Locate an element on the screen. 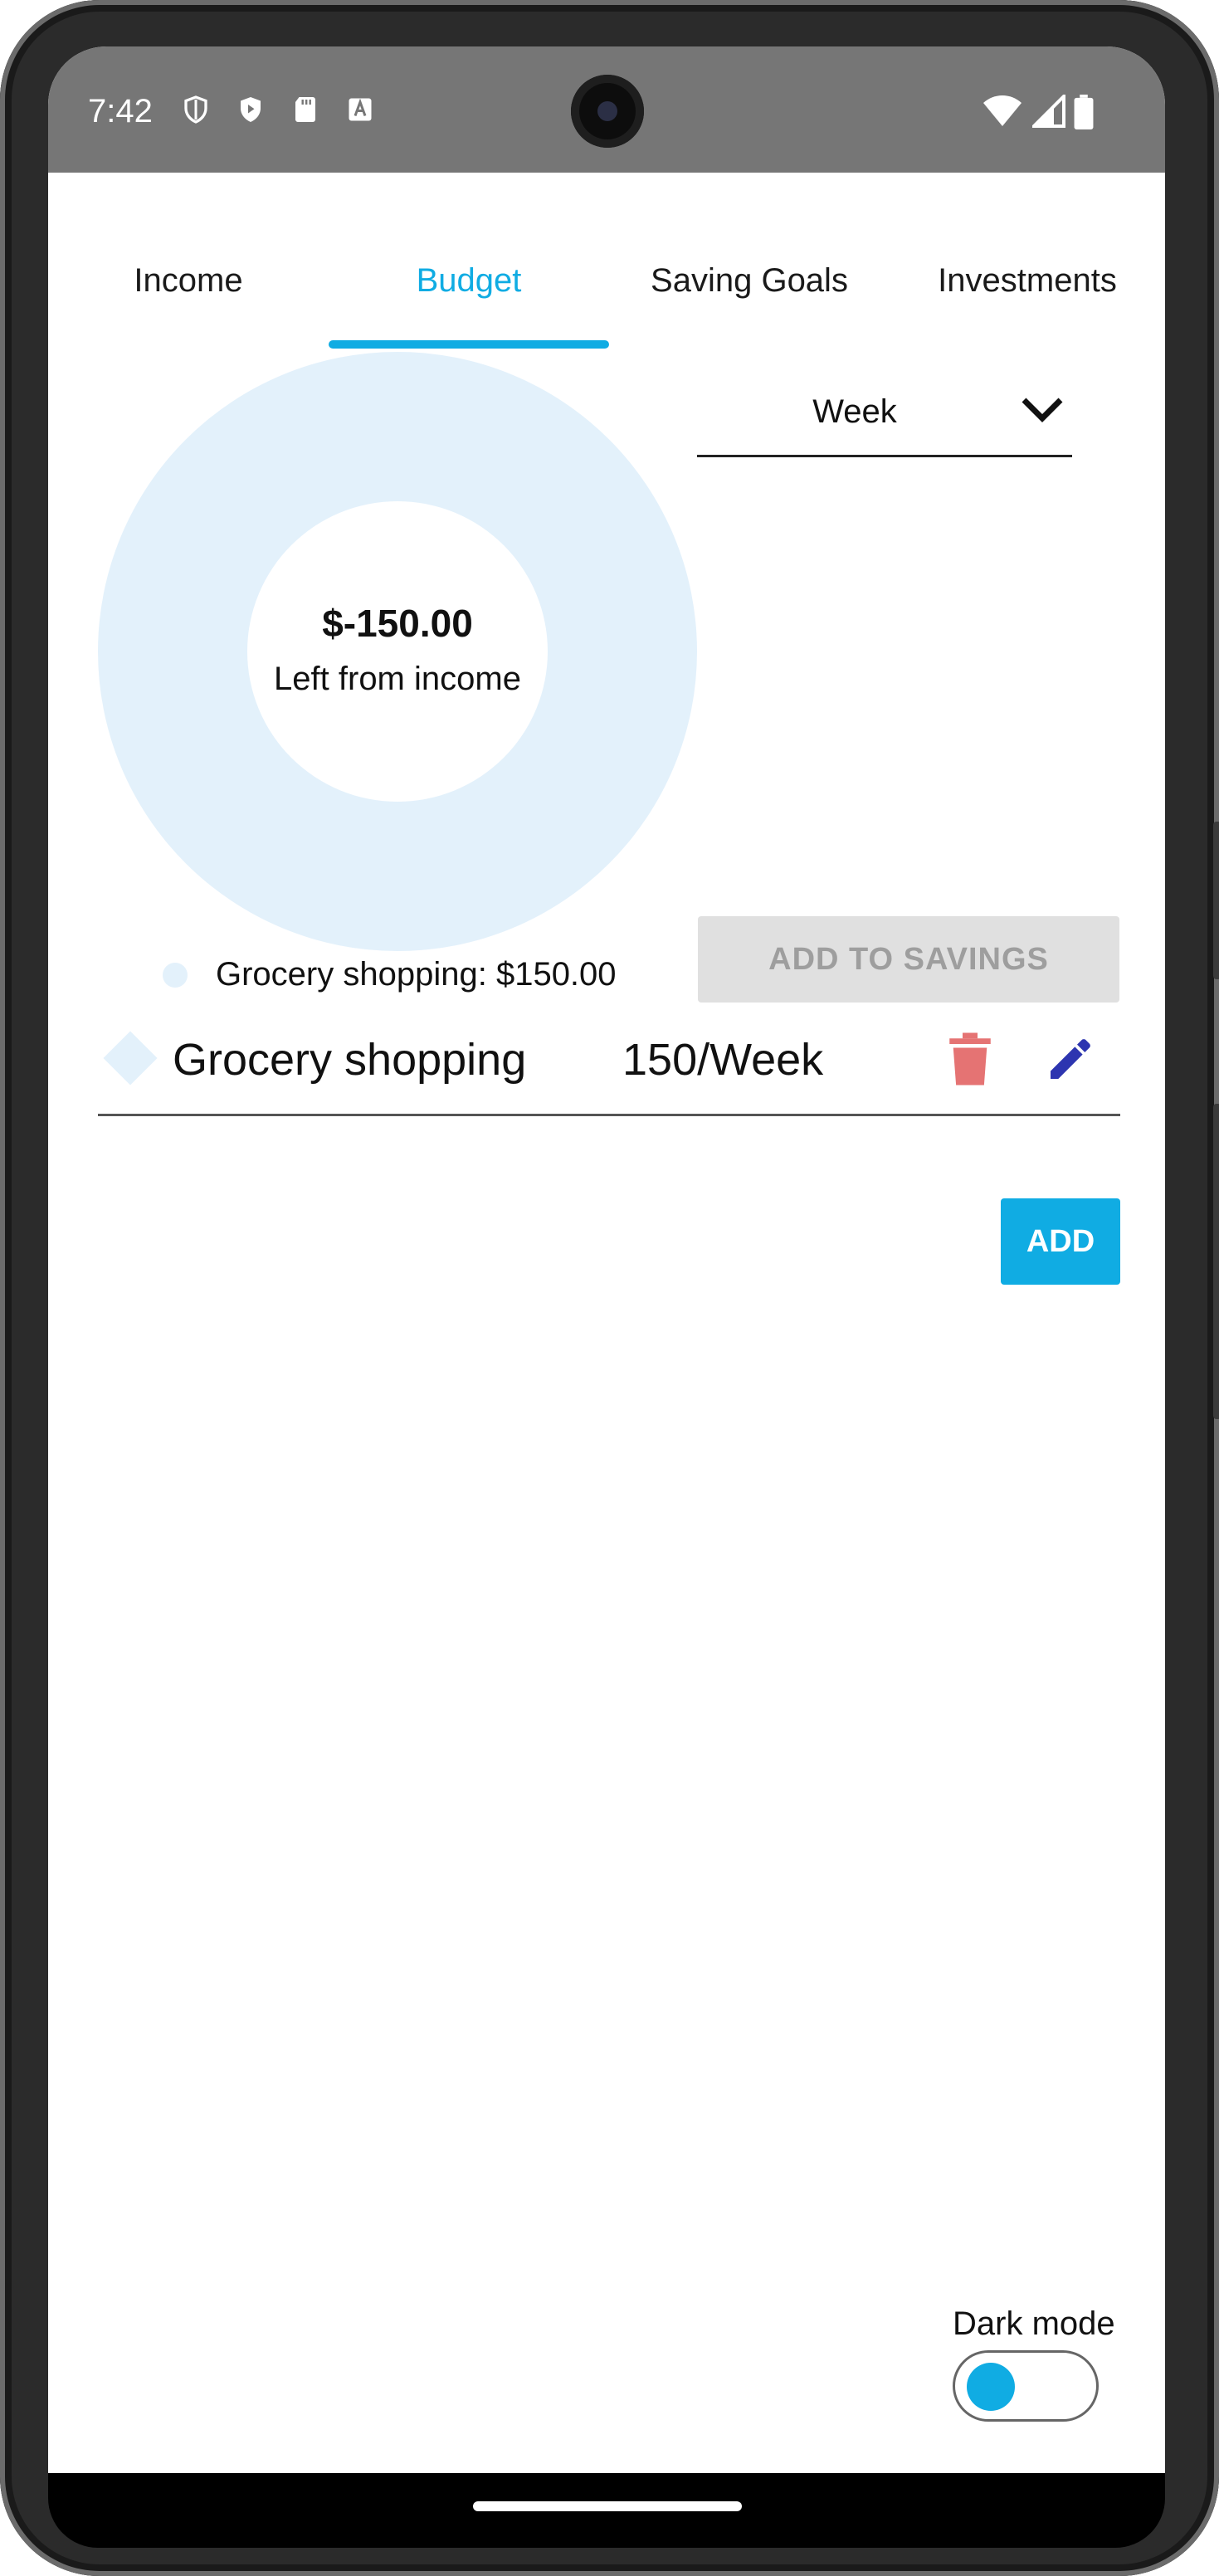 This screenshot has width=1219, height=2576. chart-legend-item: Grocery shopping: $150.00 is located at coordinates (417, 974).